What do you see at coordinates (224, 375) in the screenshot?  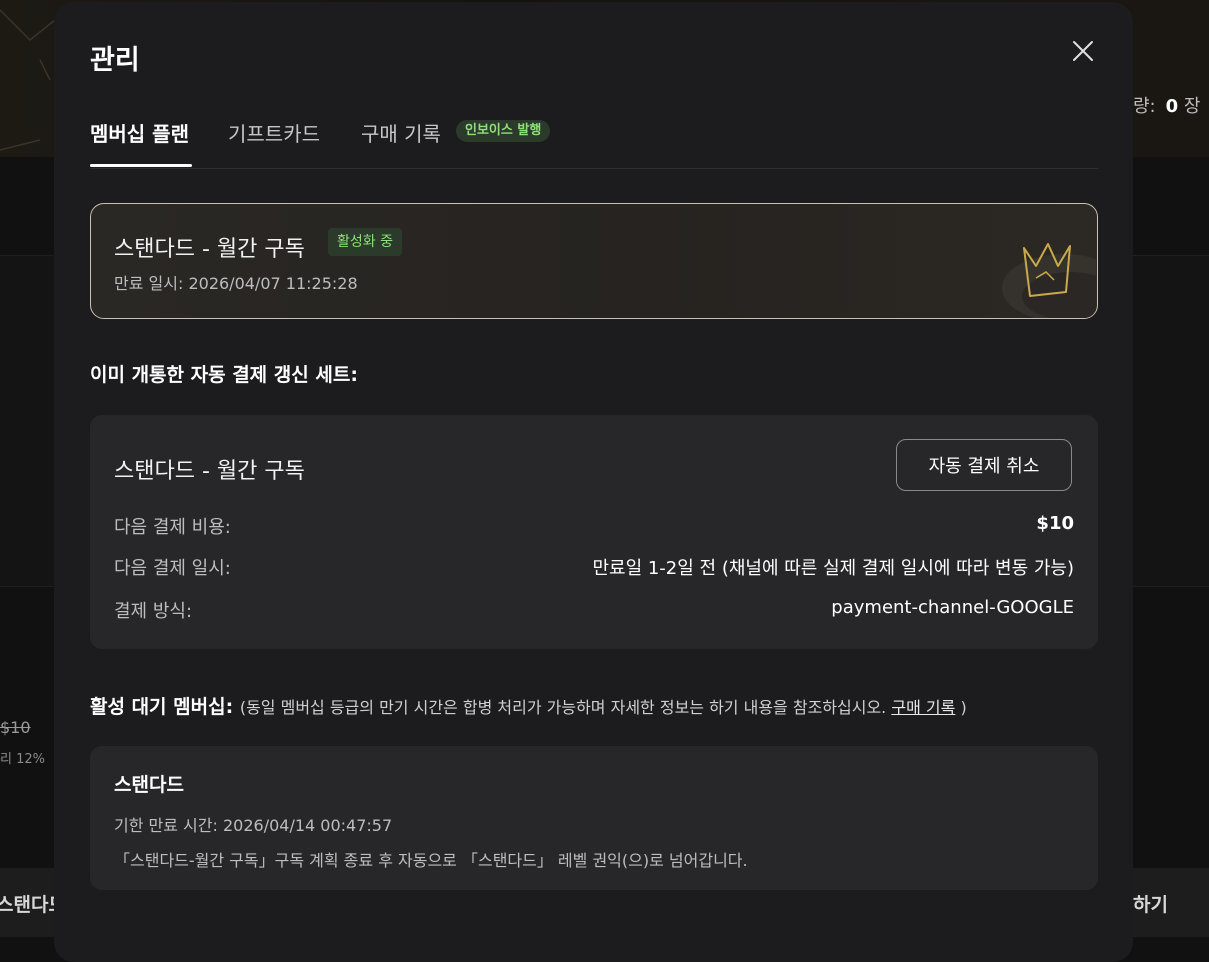 I see `auto-renew-section-title: 이미 개통한 자동 결제 갱신 세트:` at bounding box center [224, 375].